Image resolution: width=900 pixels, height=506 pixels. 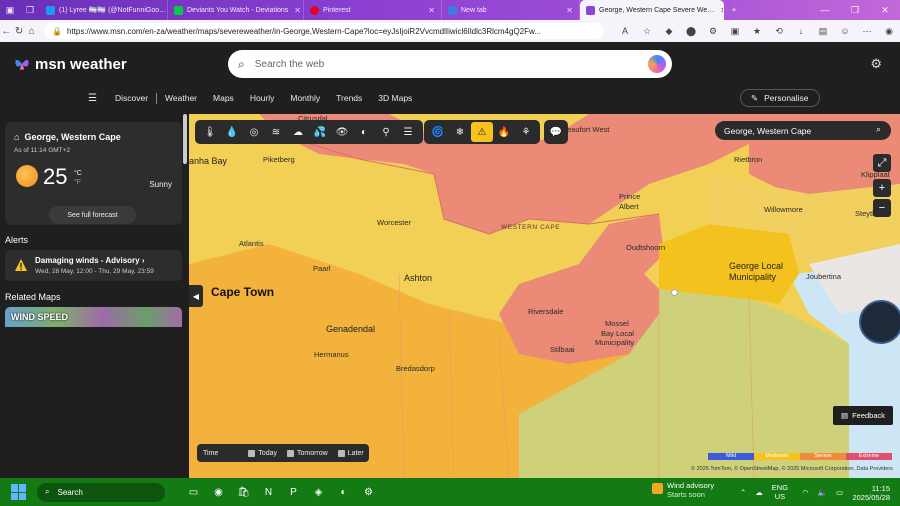 What do you see at coordinates (193, 492) in the screenshot?
I see `task-view-icon: ▭` at bounding box center [193, 492].